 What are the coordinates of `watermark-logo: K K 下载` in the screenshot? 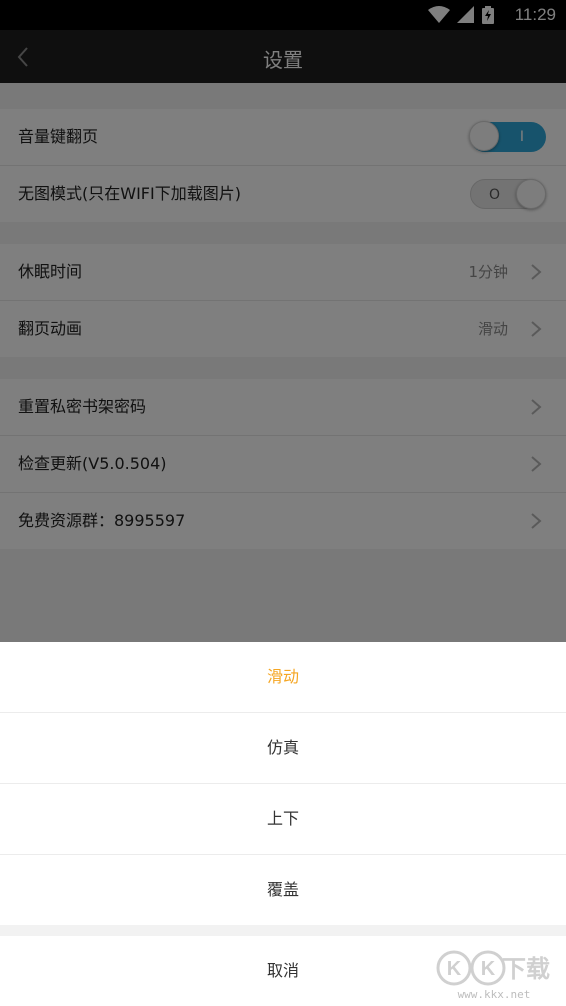 It's located at (493, 968).